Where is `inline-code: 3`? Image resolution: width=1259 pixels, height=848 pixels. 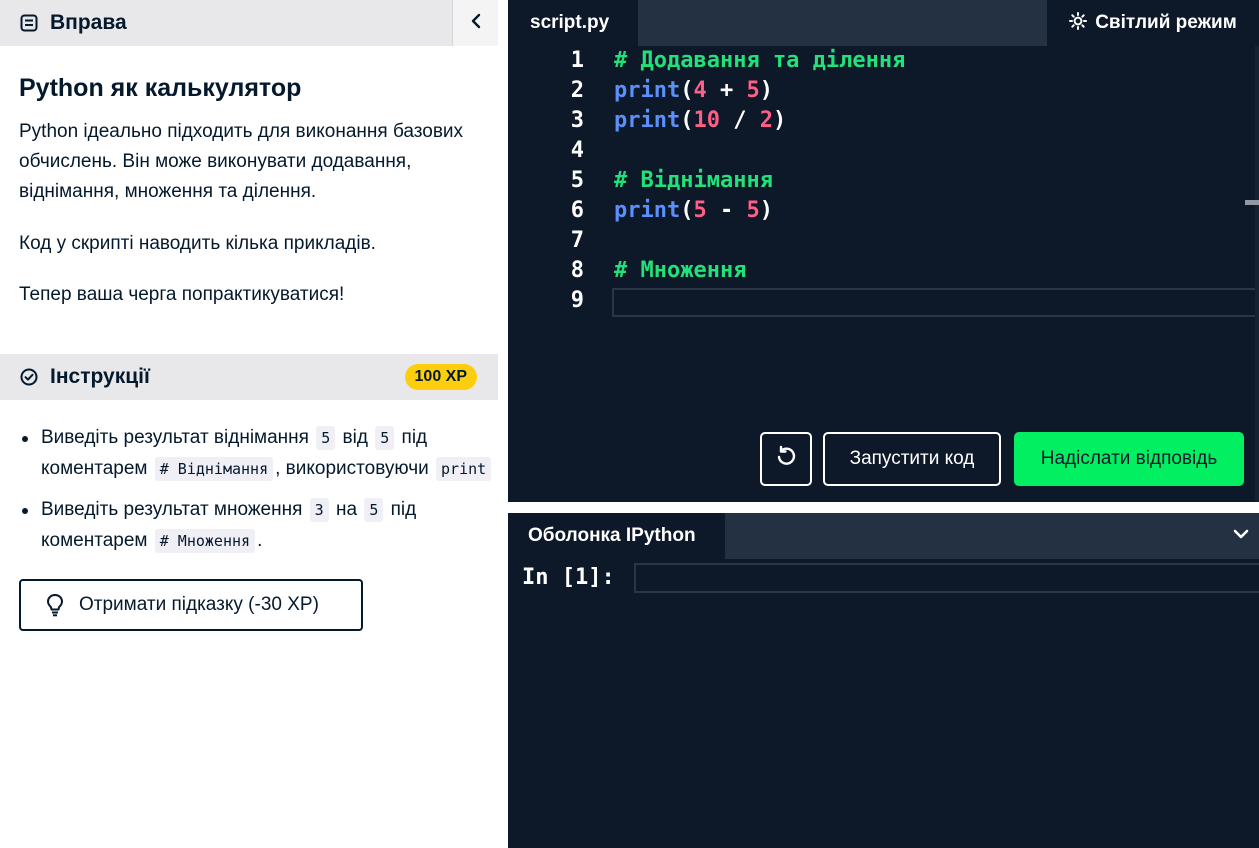
inline-code: 3 is located at coordinates (319, 510).